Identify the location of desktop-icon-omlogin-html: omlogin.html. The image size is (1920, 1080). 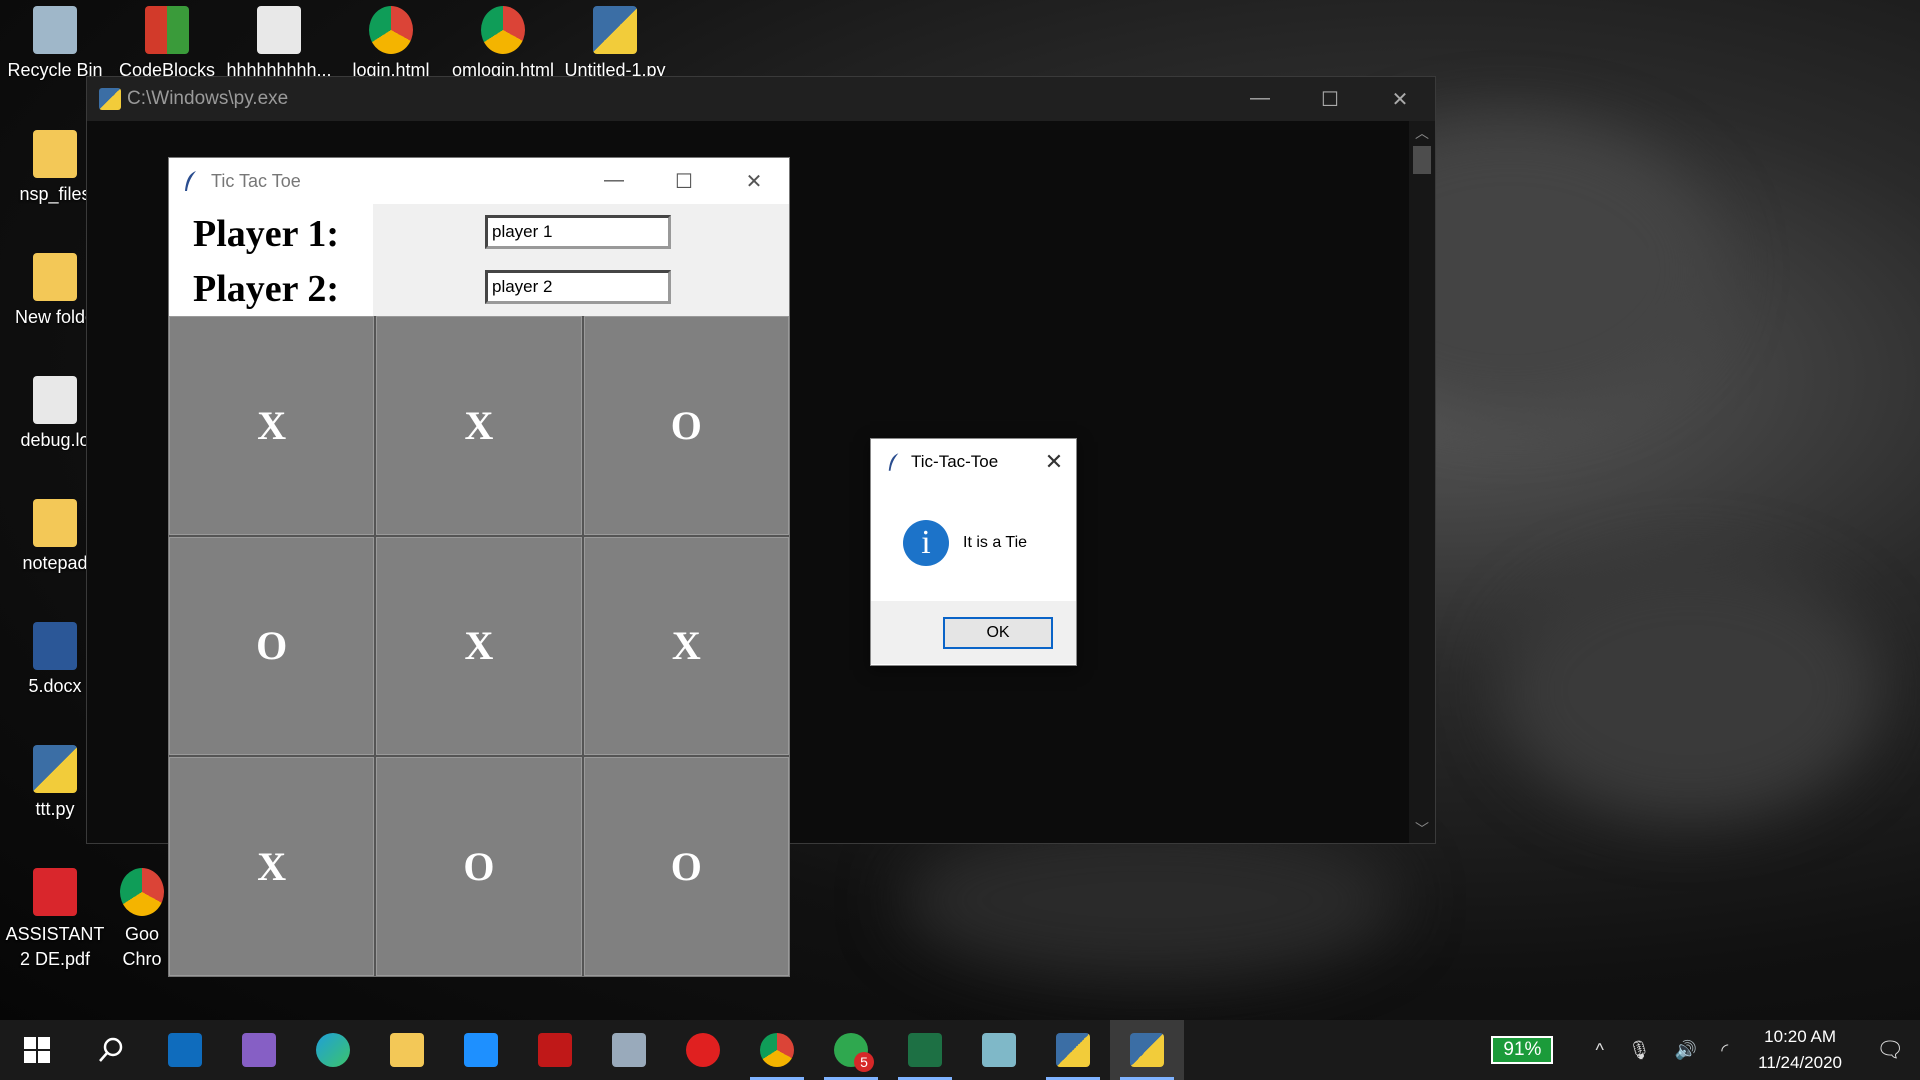
(503, 43).